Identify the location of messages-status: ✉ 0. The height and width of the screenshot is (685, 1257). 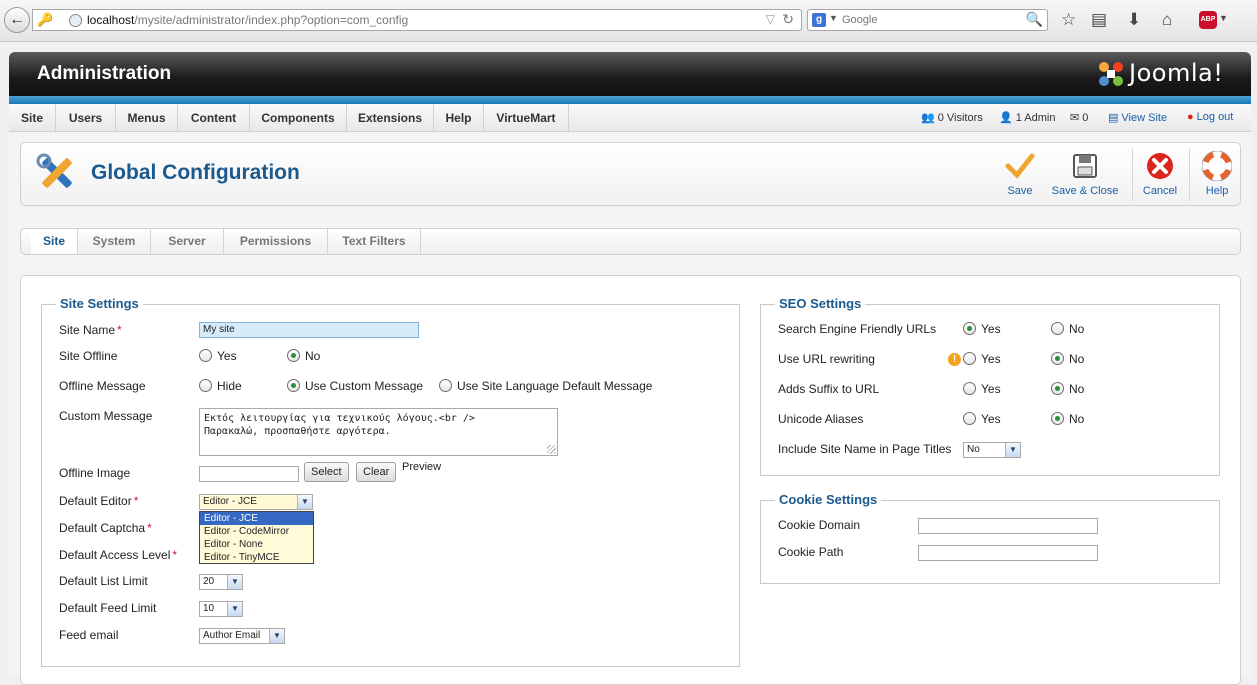
(1079, 117).